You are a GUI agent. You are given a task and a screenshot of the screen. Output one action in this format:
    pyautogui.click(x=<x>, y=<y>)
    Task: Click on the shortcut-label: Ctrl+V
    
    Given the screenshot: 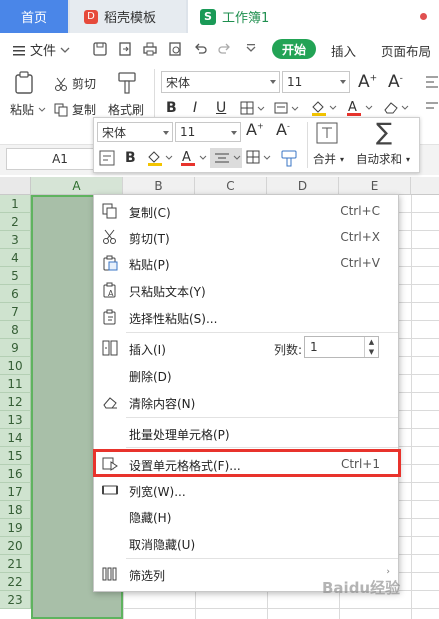 What is the action you would take?
    pyautogui.click(x=360, y=263)
    